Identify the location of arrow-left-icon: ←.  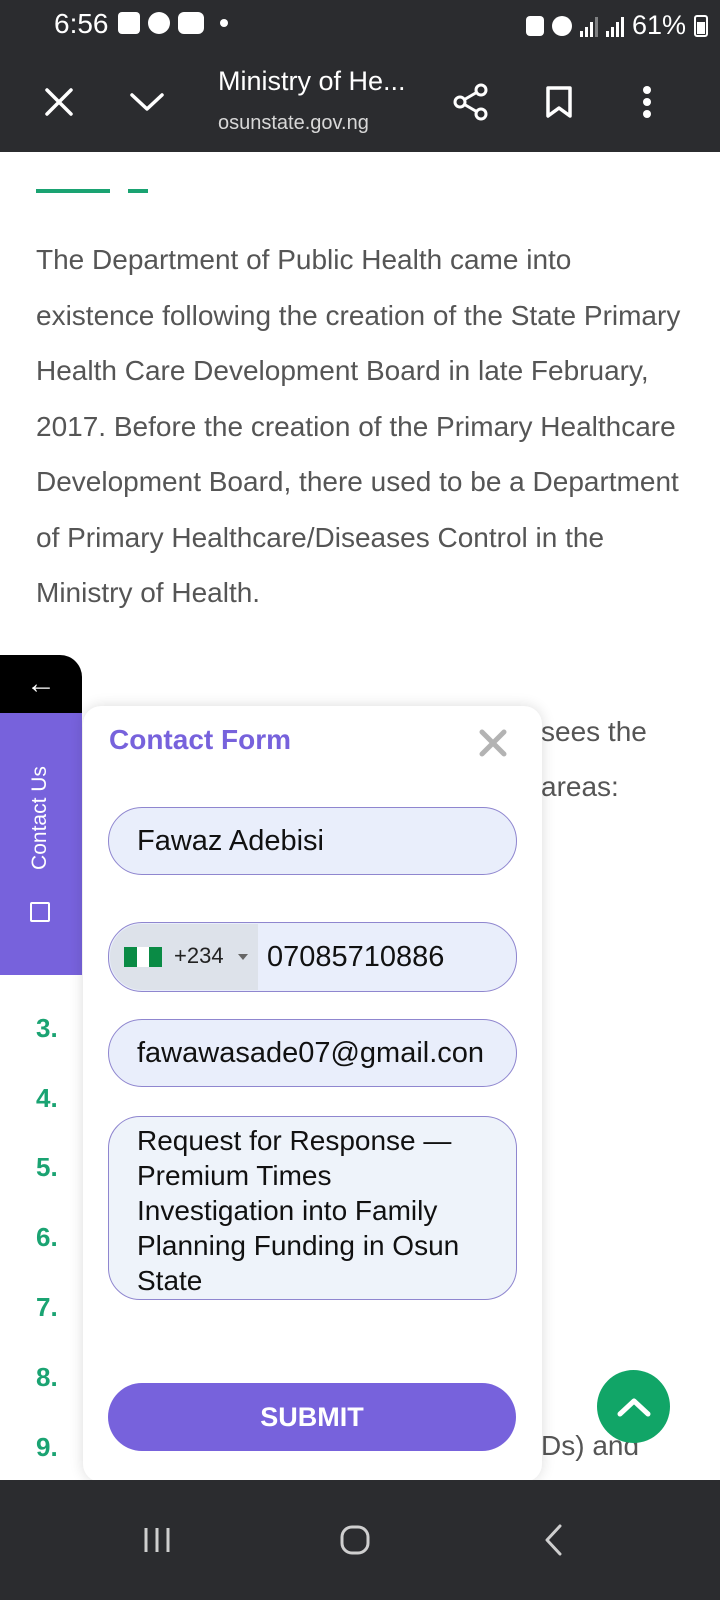
(41, 683).